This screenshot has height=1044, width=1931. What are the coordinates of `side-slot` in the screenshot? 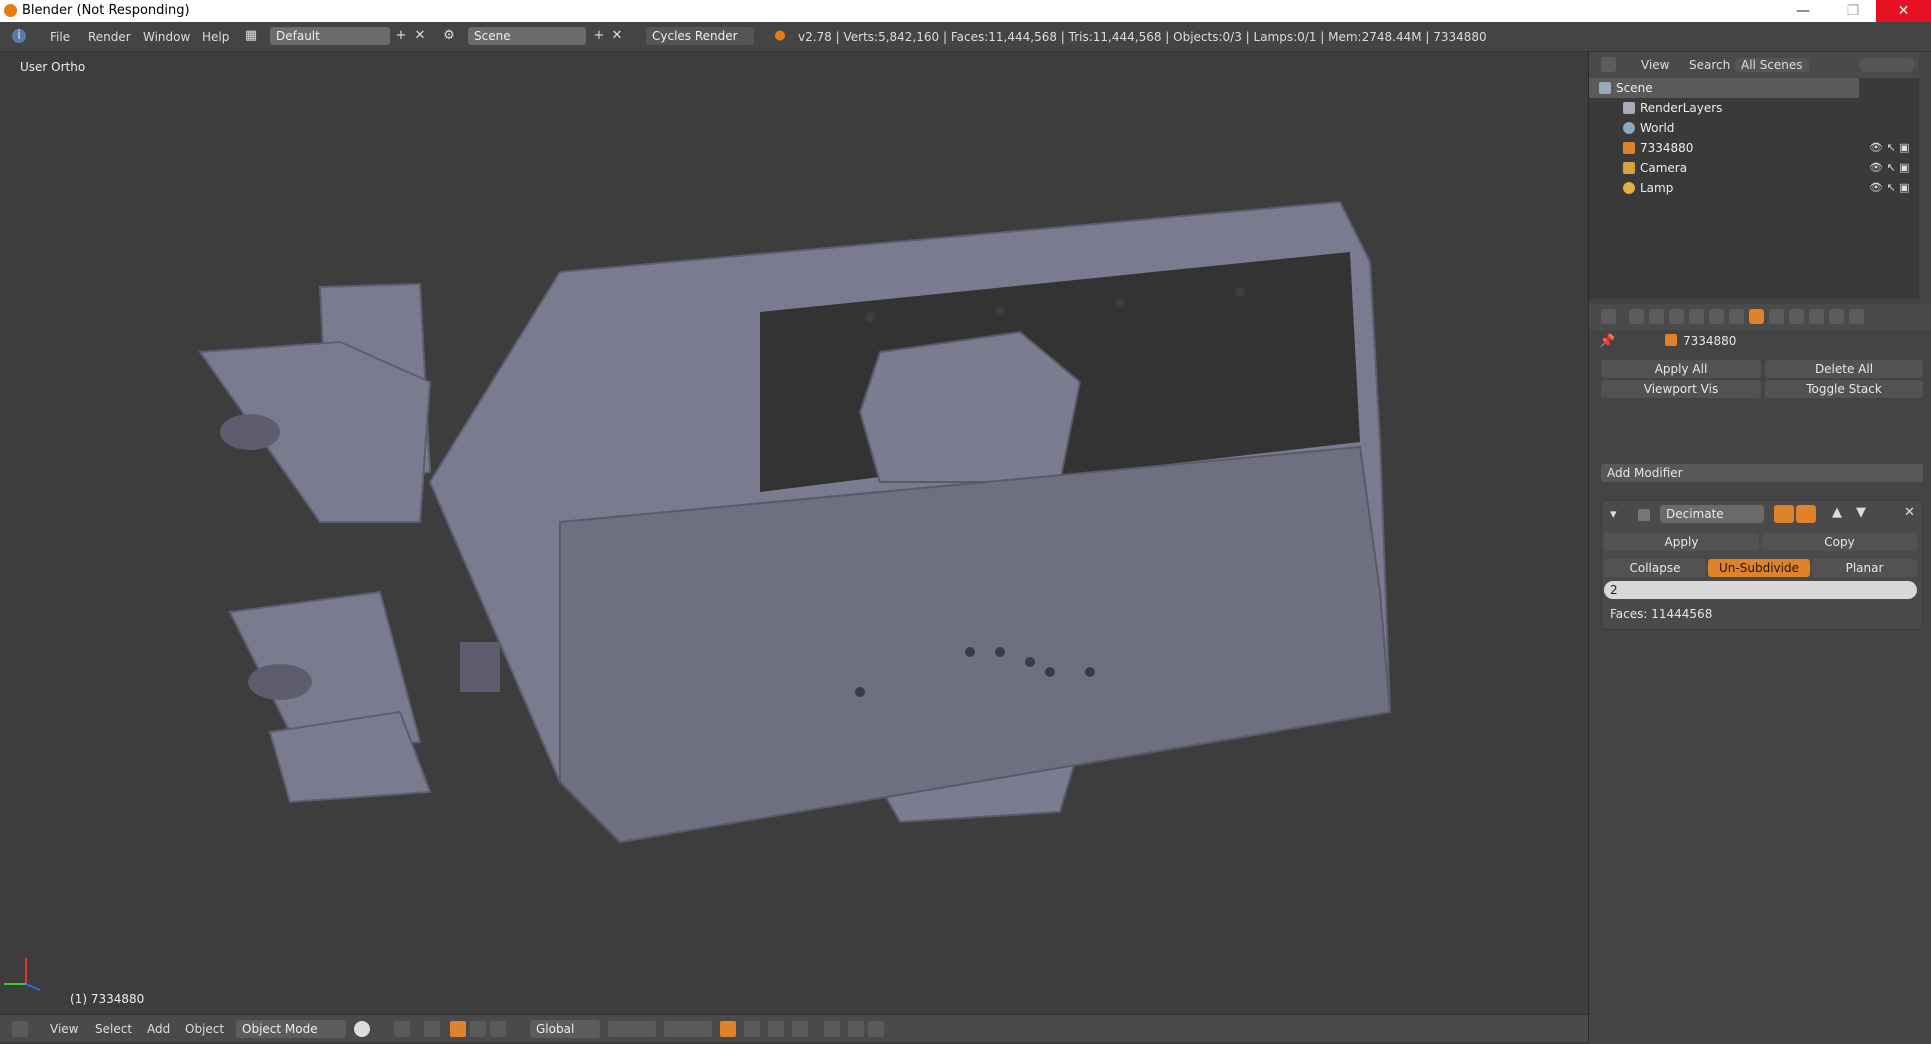 It's located at (480, 667).